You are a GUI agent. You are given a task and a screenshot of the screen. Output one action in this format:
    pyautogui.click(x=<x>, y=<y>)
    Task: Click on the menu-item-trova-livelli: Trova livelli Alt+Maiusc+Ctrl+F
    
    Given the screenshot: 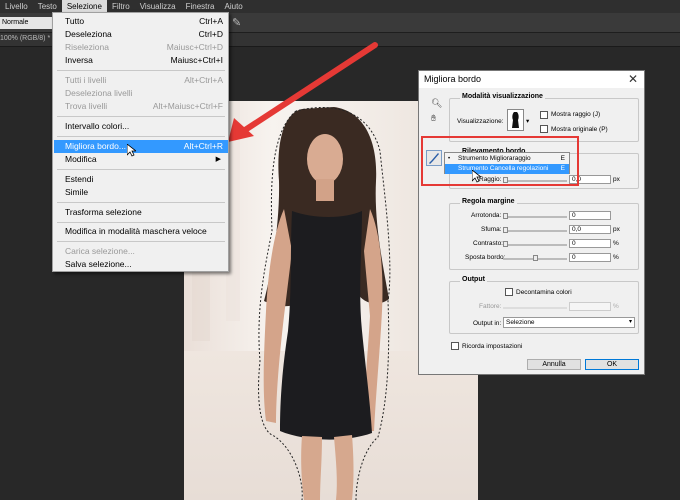 What is the action you would take?
    pyautogui.click(x=144, y=106)
    